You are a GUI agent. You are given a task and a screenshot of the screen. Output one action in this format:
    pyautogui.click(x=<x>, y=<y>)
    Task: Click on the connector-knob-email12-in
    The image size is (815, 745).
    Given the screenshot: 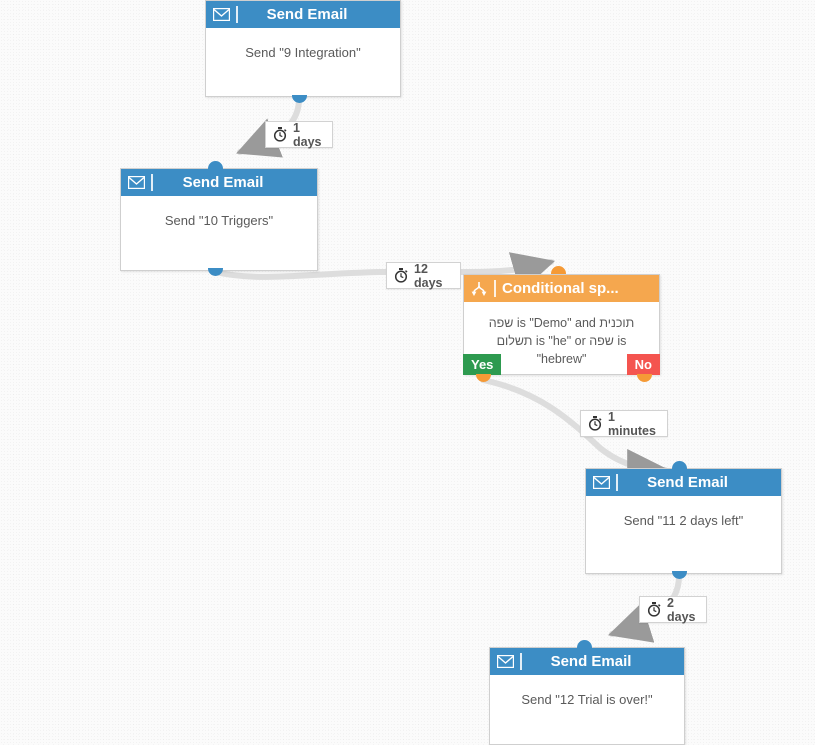 What is the action you would take?
    pyautogui.click(x=584, y=644)
    